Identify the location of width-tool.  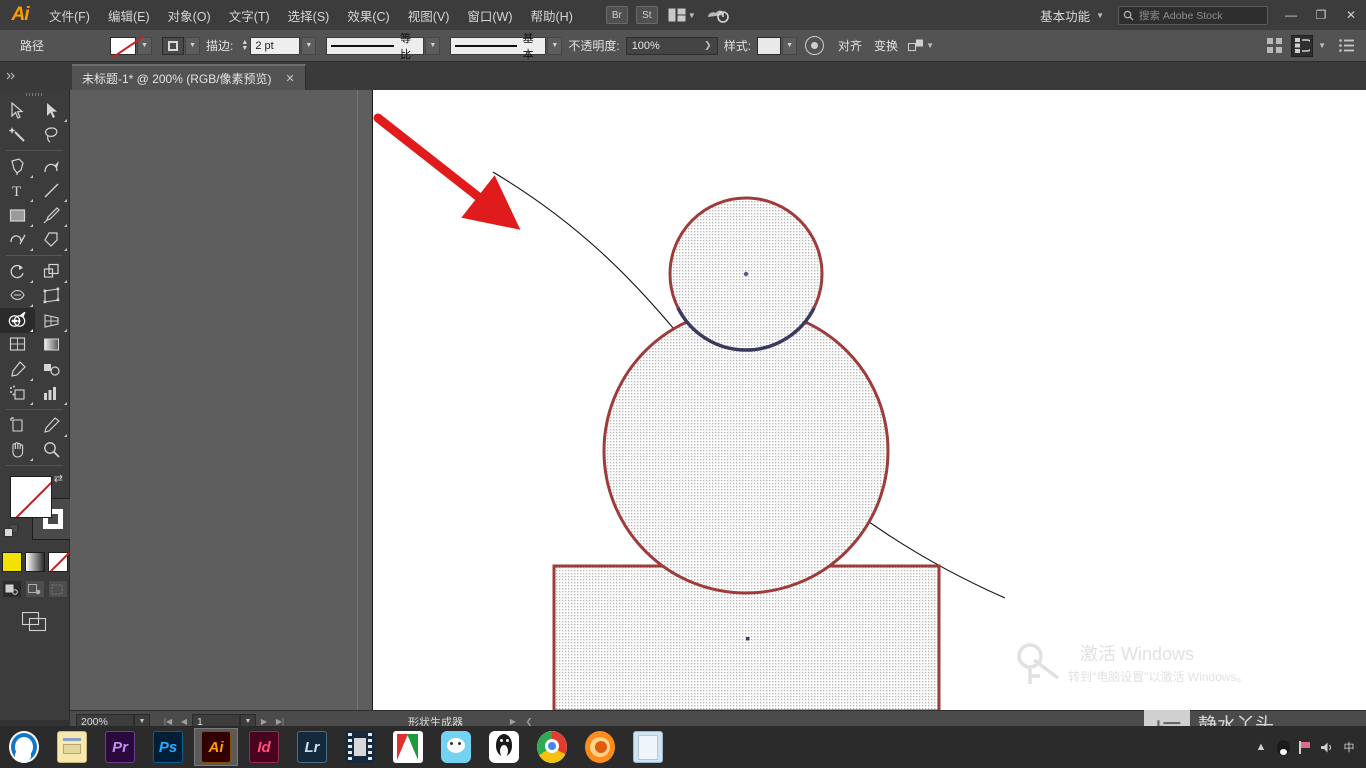
(17, 296).